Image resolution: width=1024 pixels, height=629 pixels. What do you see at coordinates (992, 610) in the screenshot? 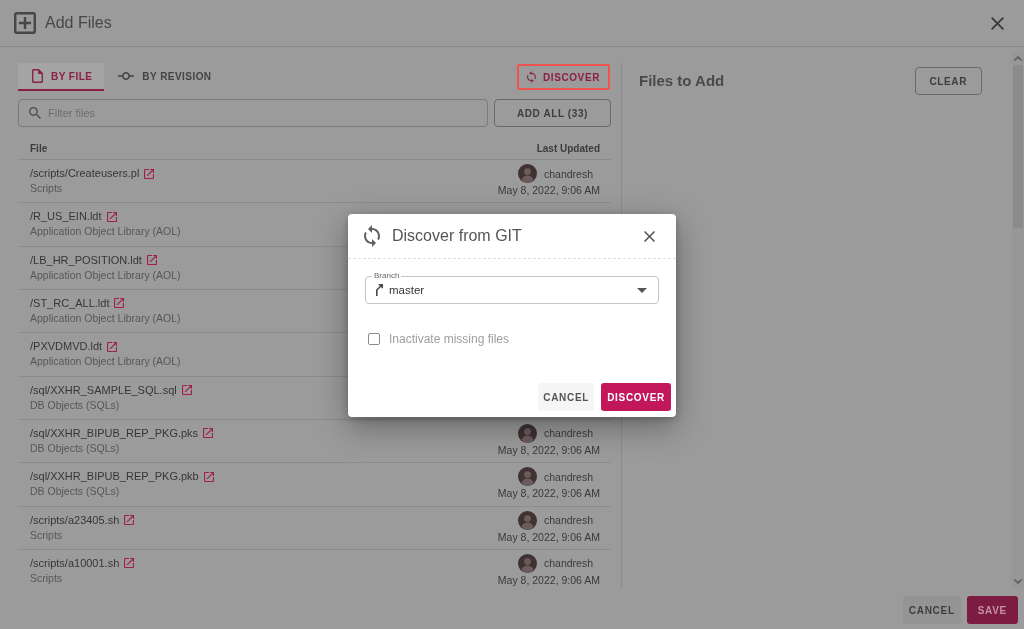
I see `save-button: SAVE` at bounding box center [992, 610].